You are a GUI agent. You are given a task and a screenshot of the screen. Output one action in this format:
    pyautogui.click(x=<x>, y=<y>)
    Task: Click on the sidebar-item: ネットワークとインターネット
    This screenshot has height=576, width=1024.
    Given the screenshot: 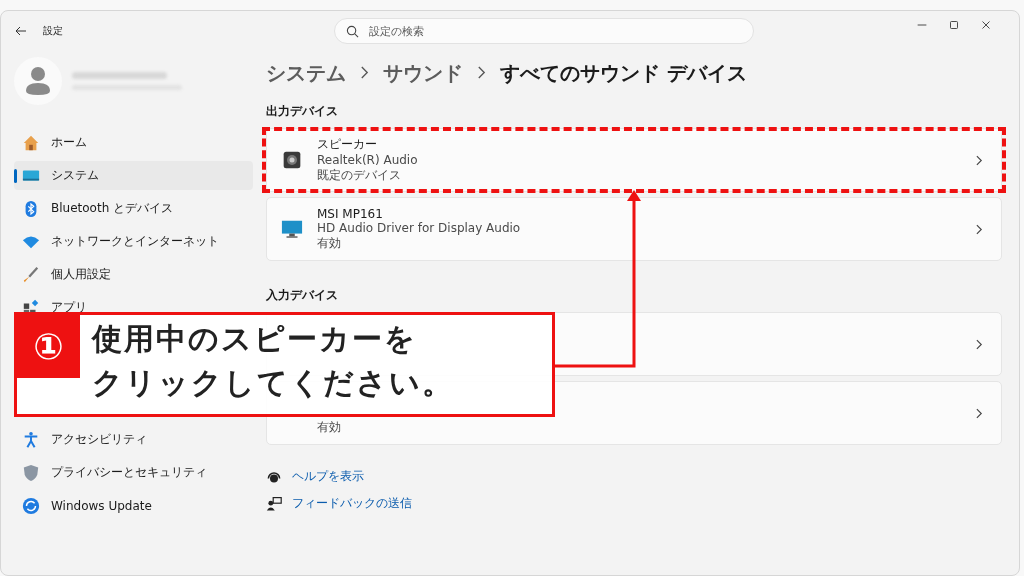 What is the action you would take?
    pyautogui.click(x=133, y=241)
    